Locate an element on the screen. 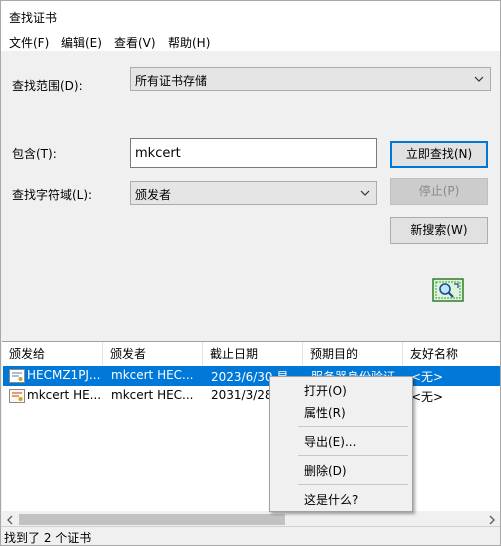 The height and width of the screenshot is (546, 501). contains-label: 包含(T): is located at coordinates (34, 154).